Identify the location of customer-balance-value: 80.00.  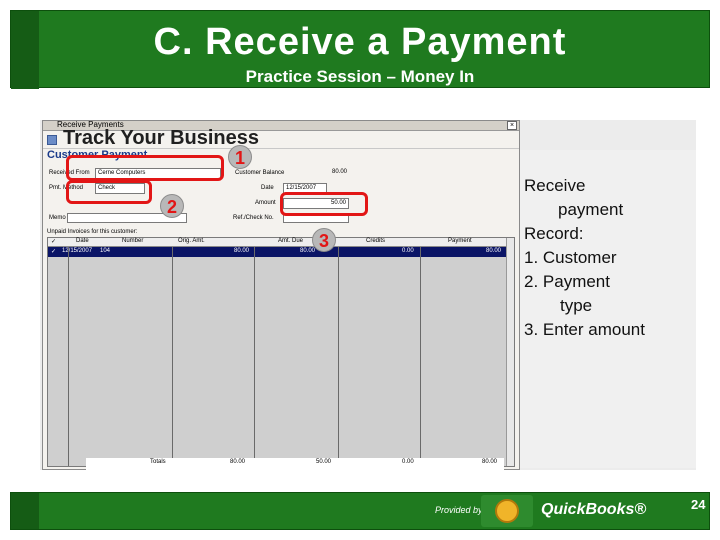
(329, 173).